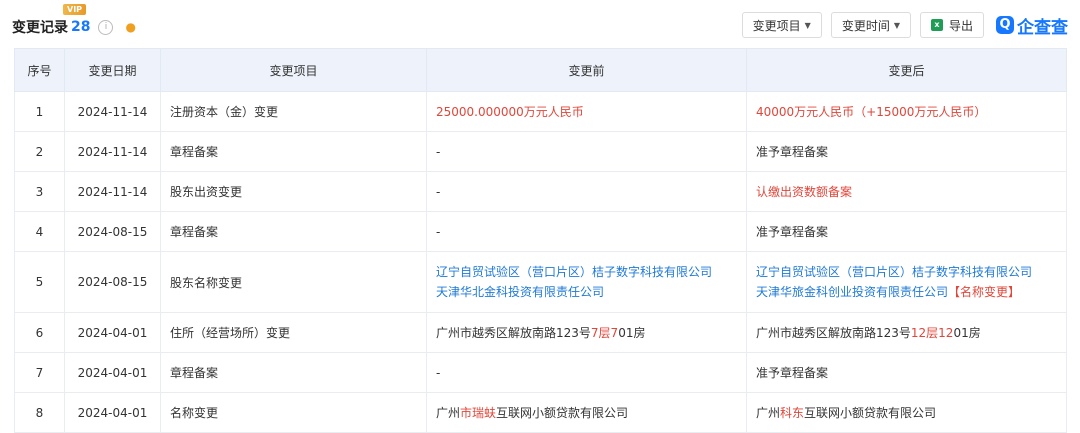 This screenshot has height=433, width=1080. I want to click on filter-item-dropdown: 变更项目 ▼, so click(781, 25).